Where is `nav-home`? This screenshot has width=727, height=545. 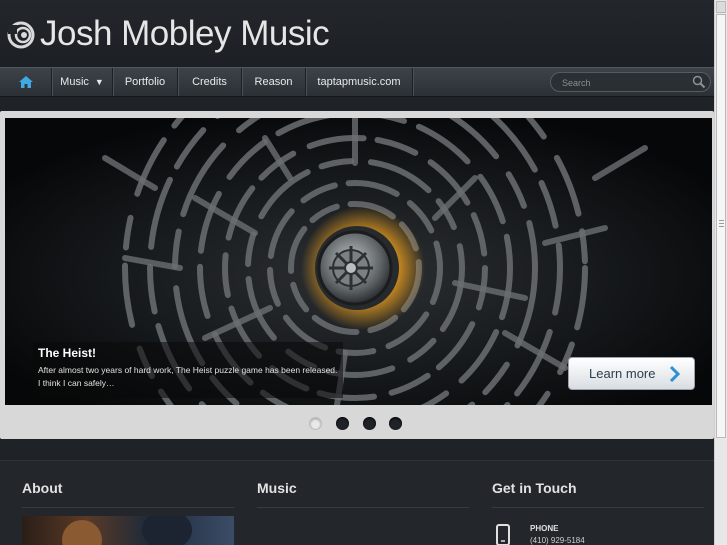
nav-home is located at coordinates (26, 82).